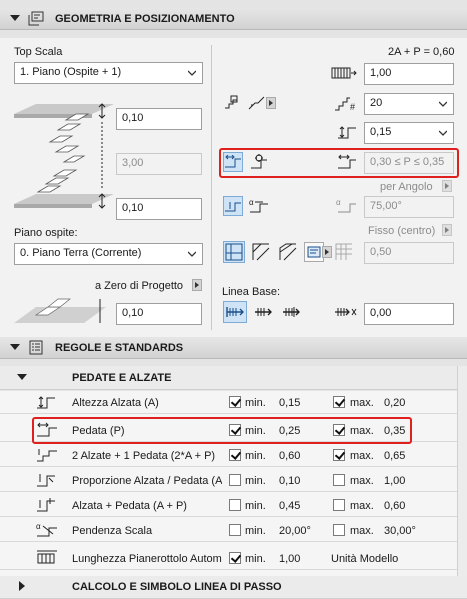  What do you see at coordinates (233, 162) in the screenshot?
I see `tread-lock-button` at bounding box center [233, 162].